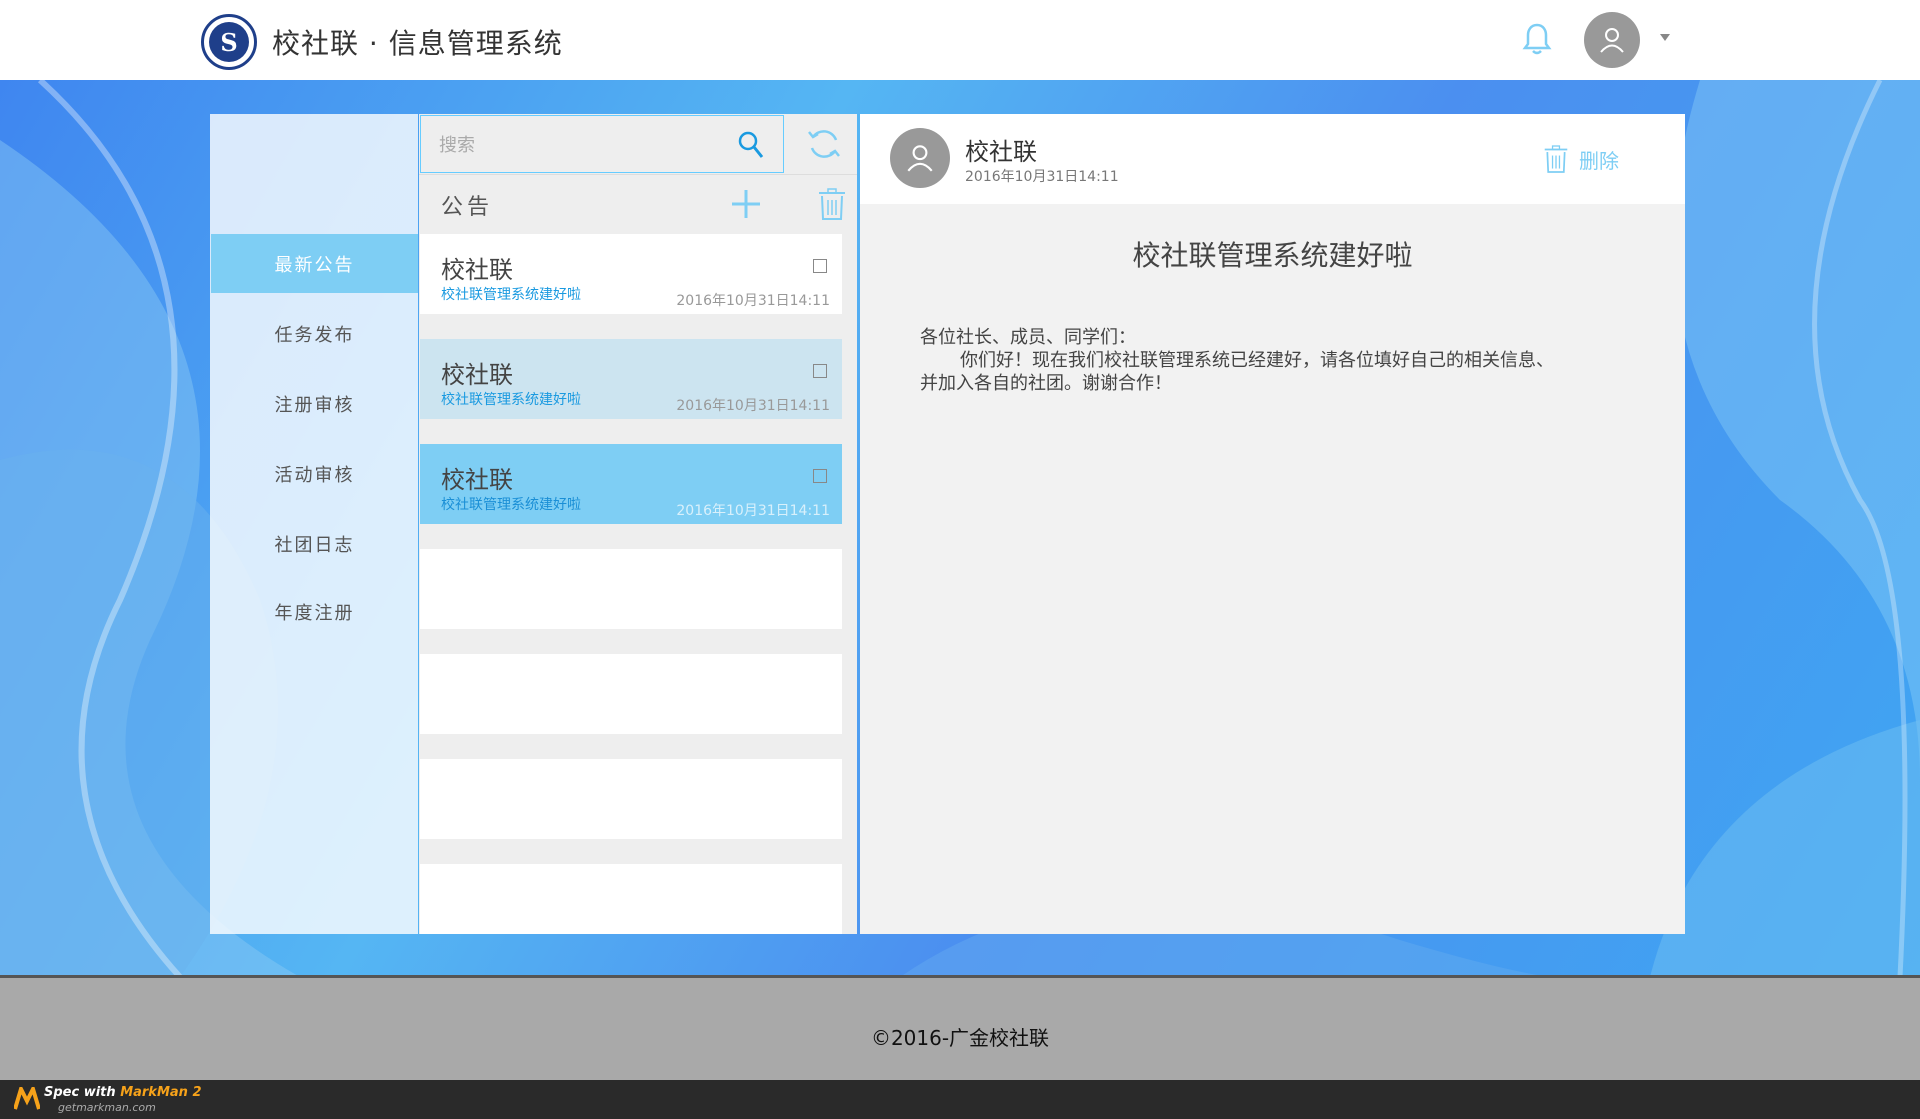 The width and height of the screenshot is (1920, 1119). I want to click on detail-time: 2016年10月31日14:11, so click(1042, 177).